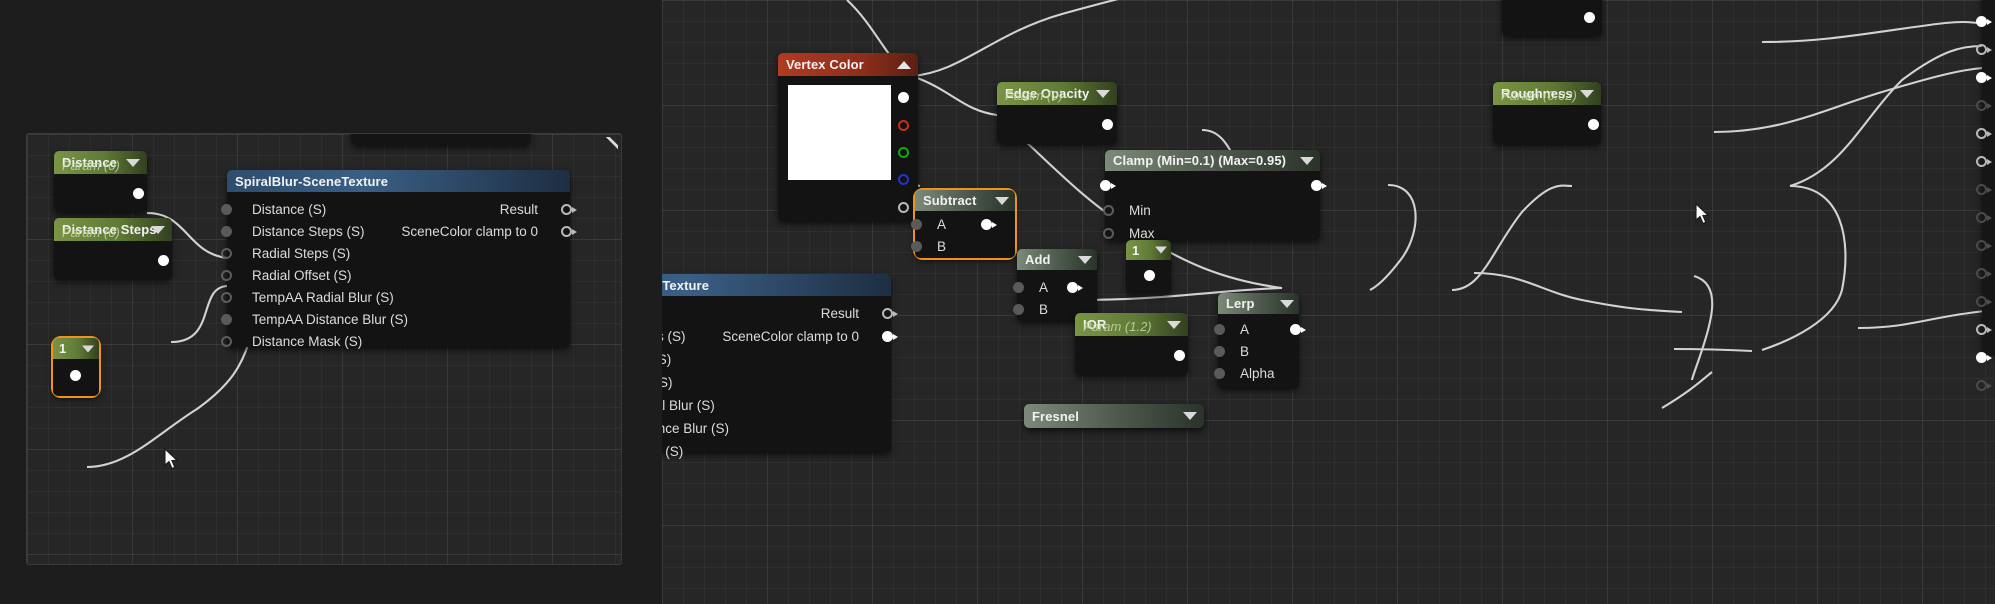 This screenshot has width=1995, height=604. I want to click on material-input-pin-ambient-occlusion, so click(1984, 330).